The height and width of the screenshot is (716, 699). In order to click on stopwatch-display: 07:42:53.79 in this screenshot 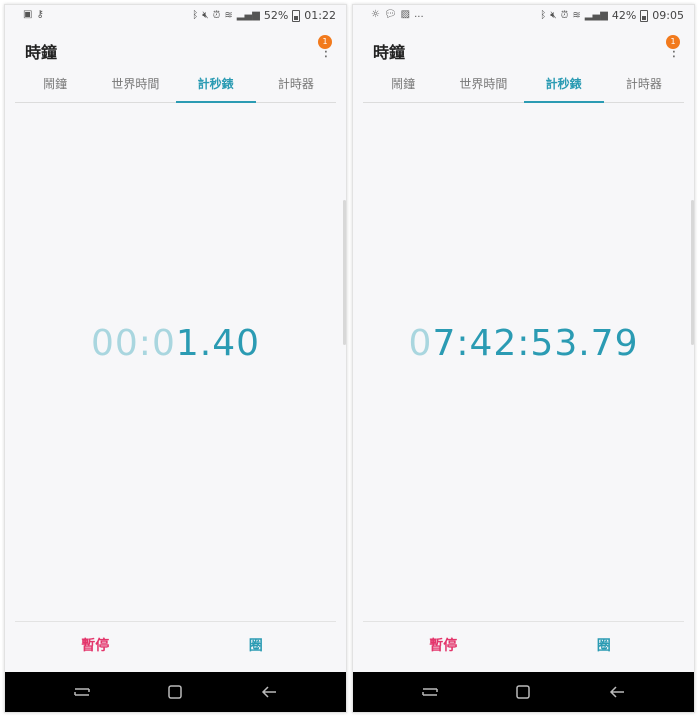, I will do `click(523, 343)`.